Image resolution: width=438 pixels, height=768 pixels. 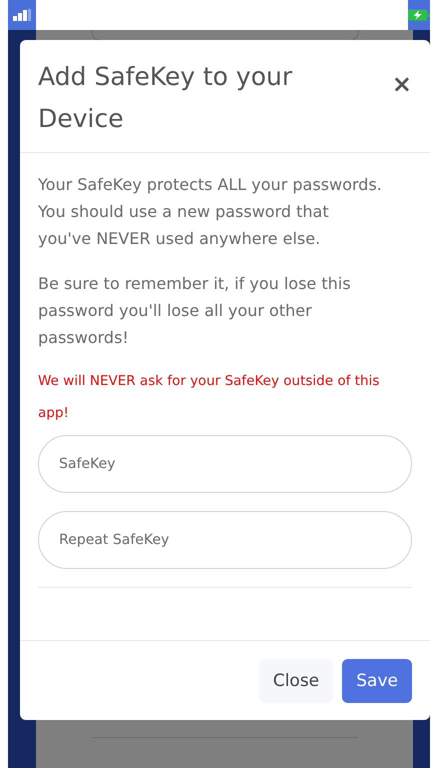 What do you see at coordinates (195, 311) in the screenshot?
I see `body-text: Be sure to remember it, if you lose this password you'll lose all your other passwords!` at bounding box center [195, 311].